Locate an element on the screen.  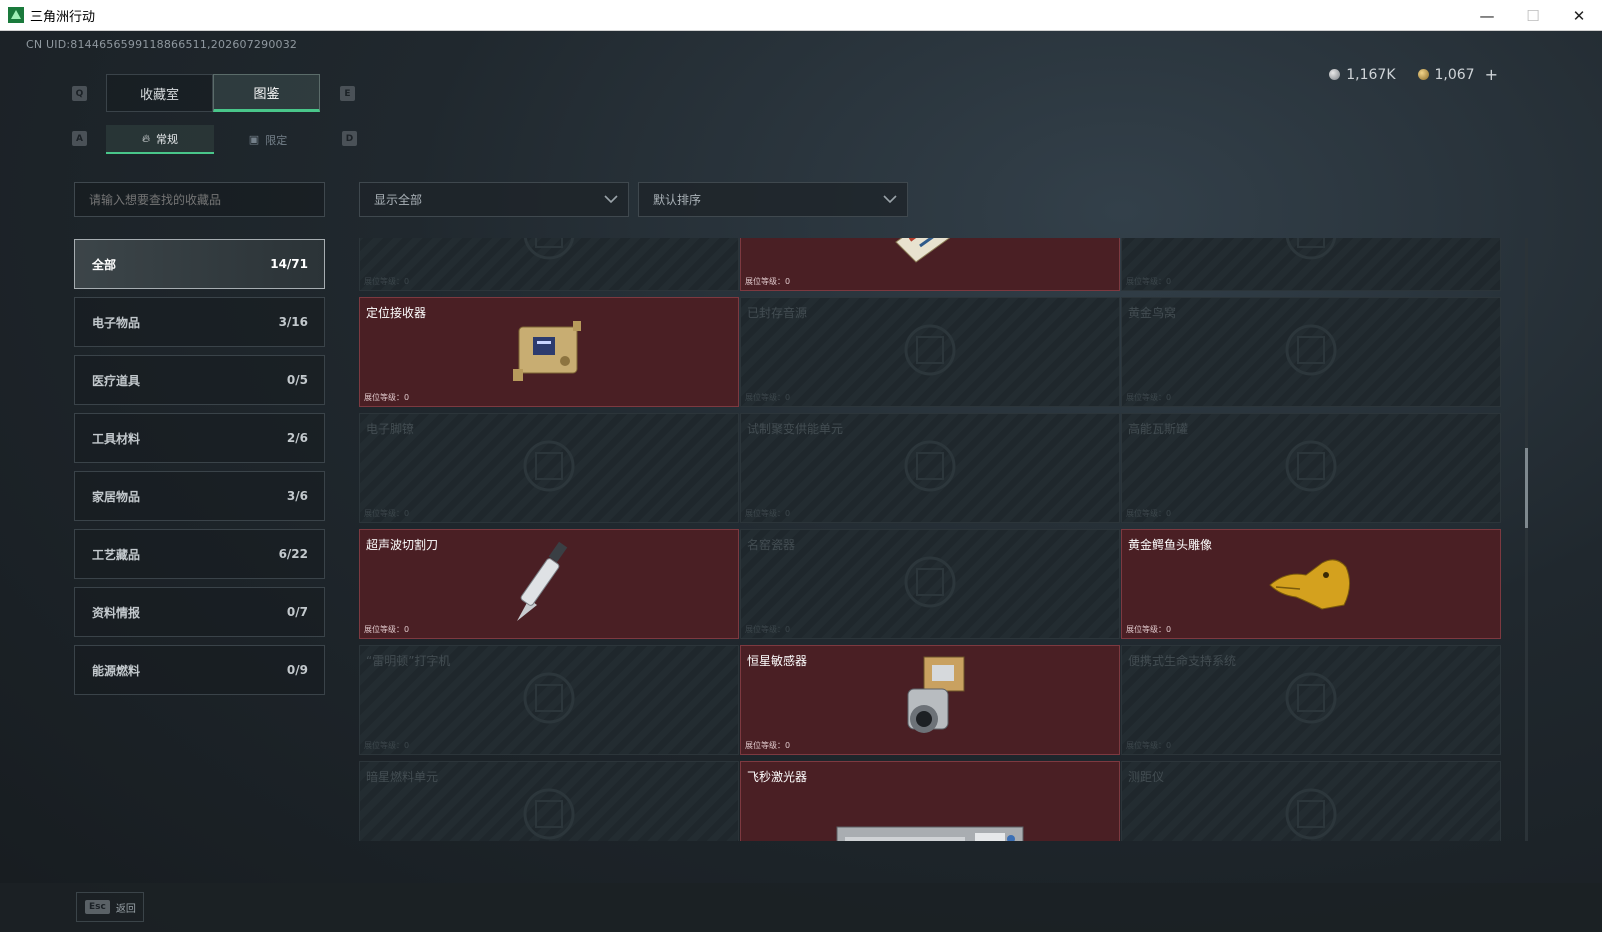
category-household: 家居物品 3/6 is located at coordinates (199, 496).